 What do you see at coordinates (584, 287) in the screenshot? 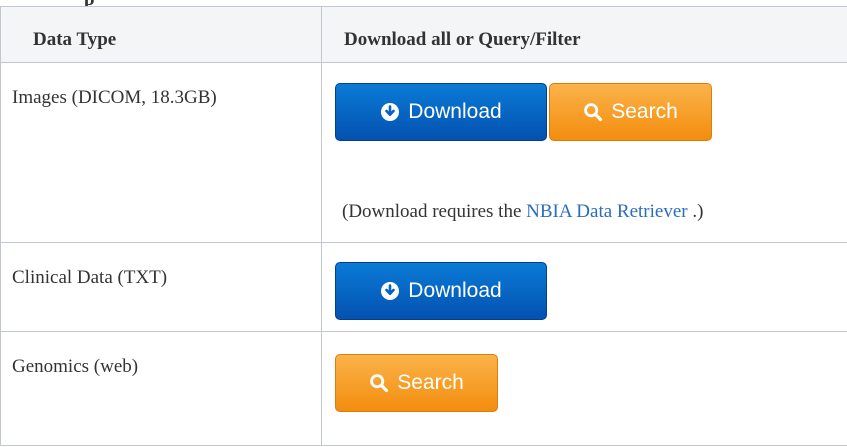
I see `row-actions-cell: Download` at bounding box center [584, 287].